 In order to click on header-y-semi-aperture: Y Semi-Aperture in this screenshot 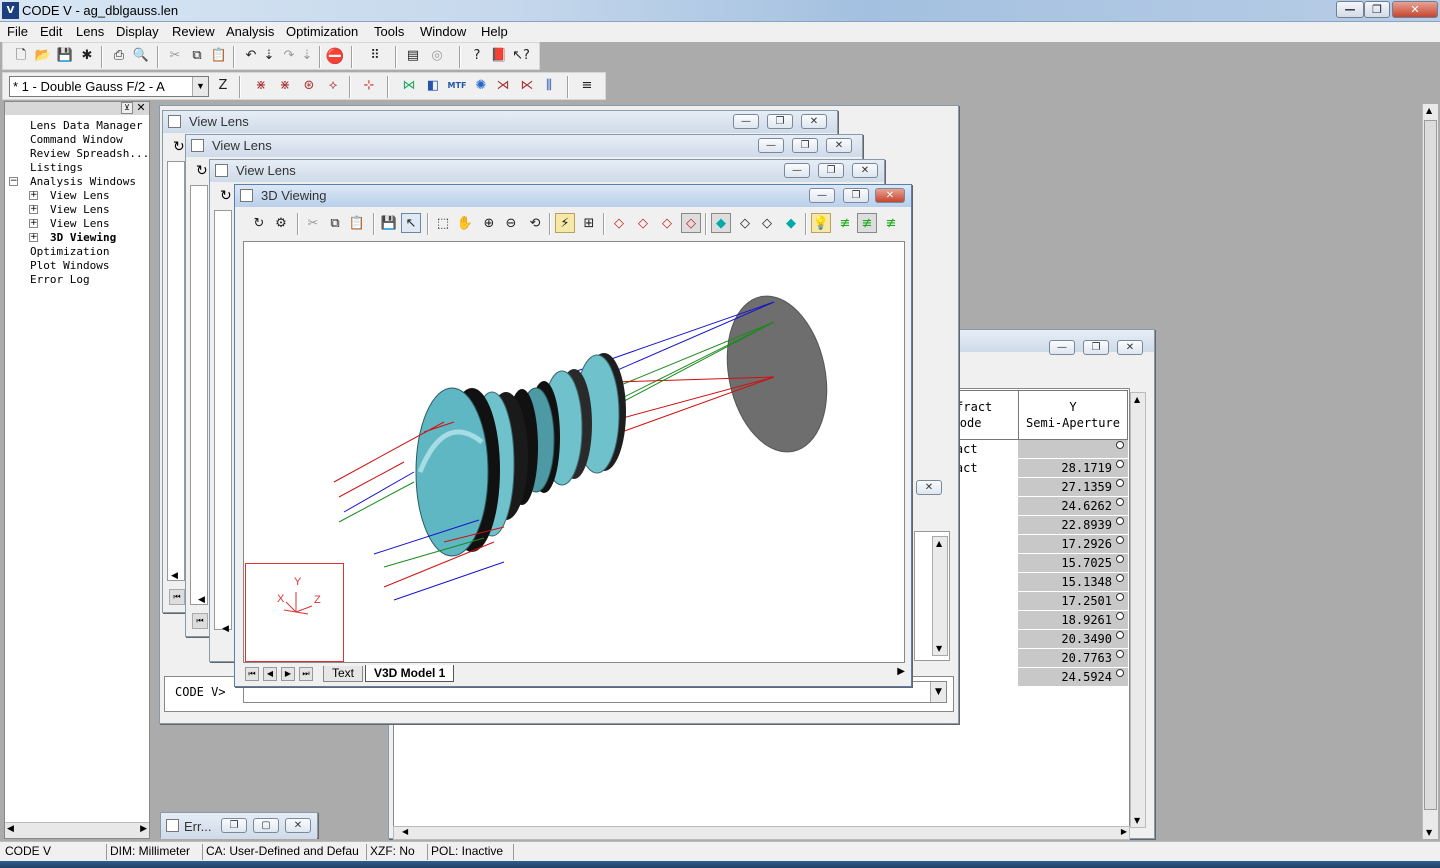, I will do `click(1073, 415)`.